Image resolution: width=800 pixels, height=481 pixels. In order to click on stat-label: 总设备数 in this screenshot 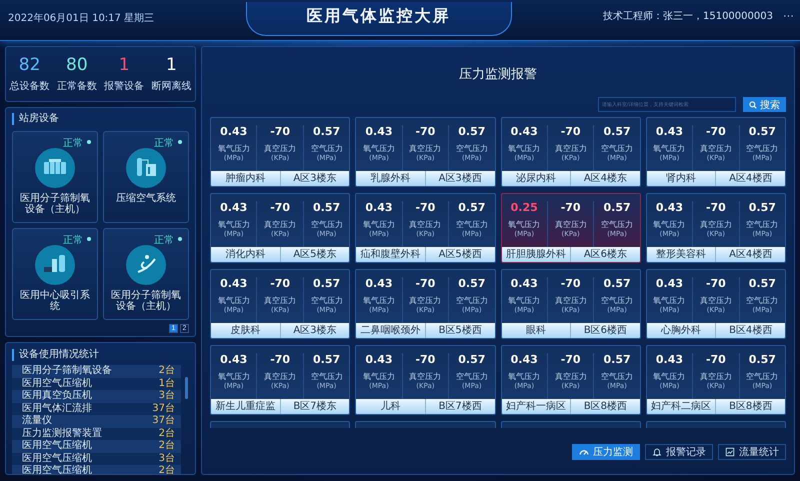, I will do `click(30, 86)`.